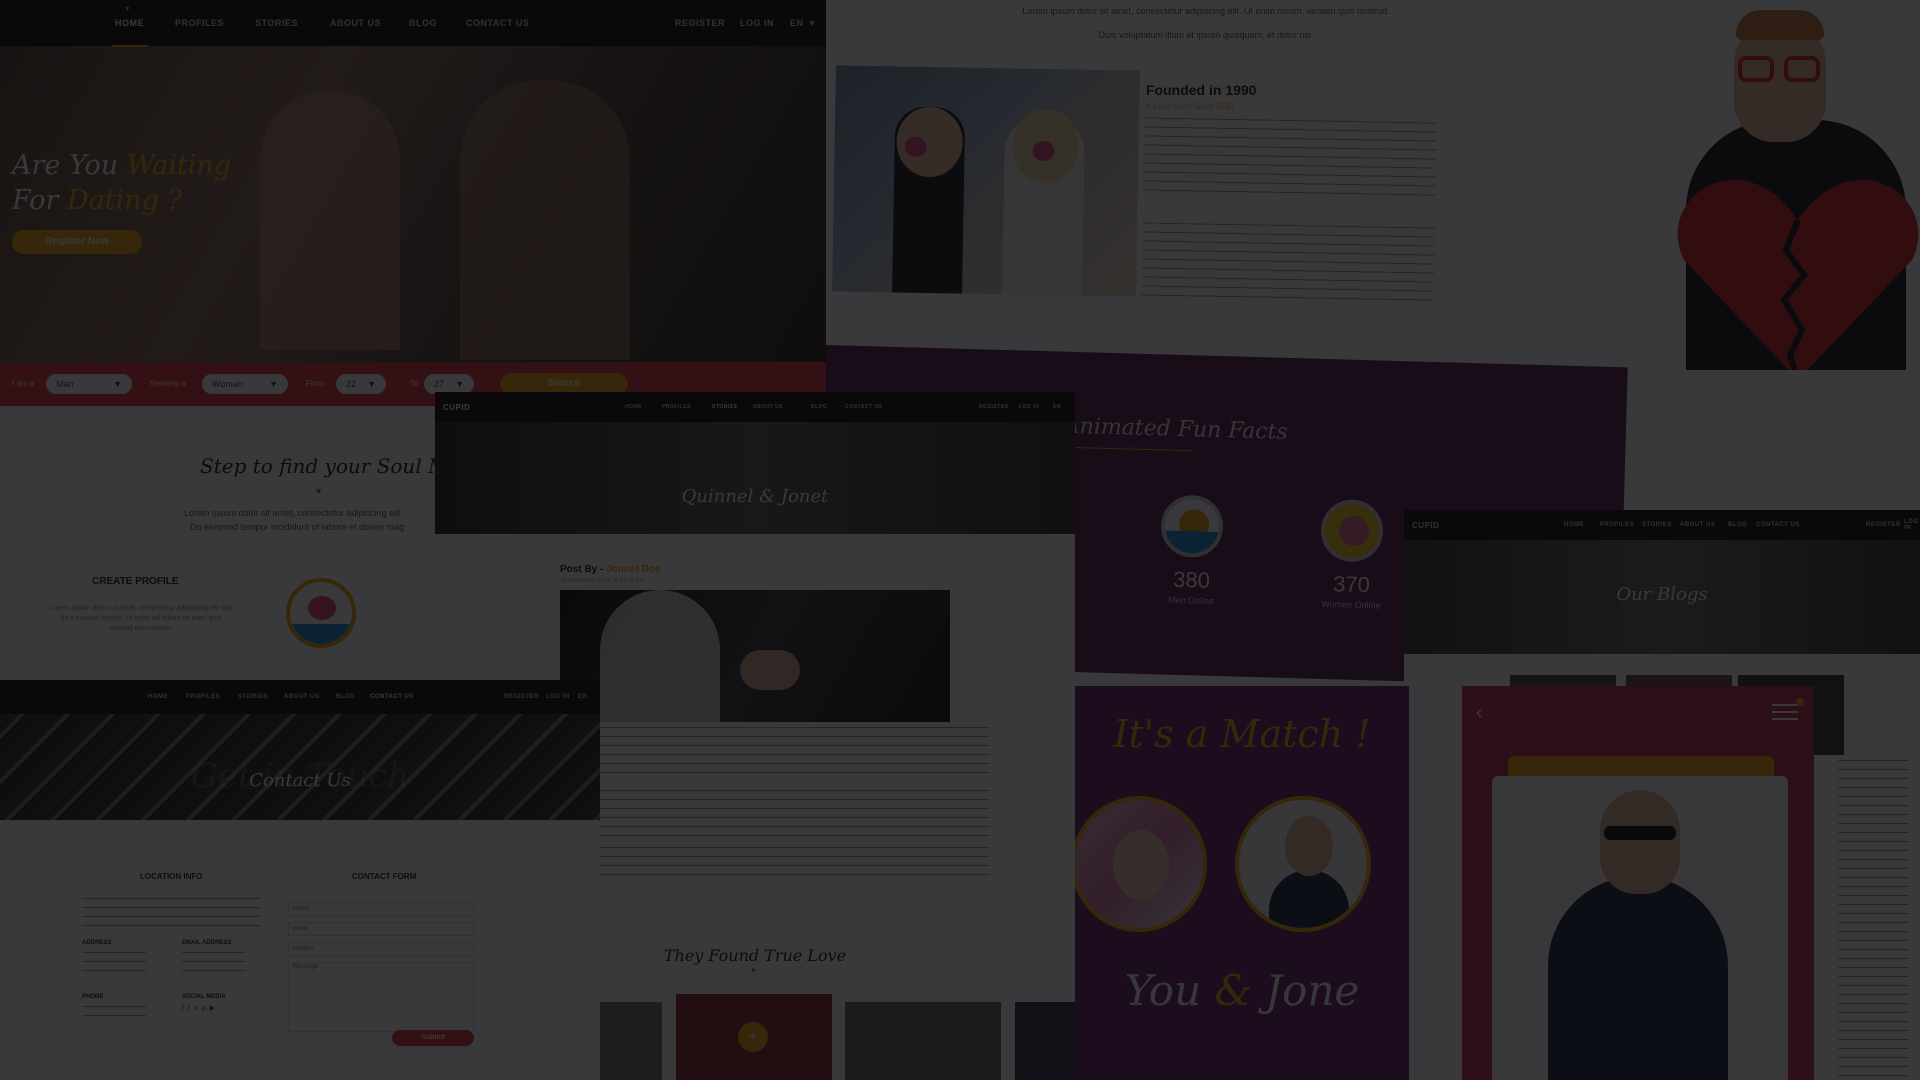 Image resolution: width=1920 pixels, height=1080 pixels. Describe the element at coordinates (207, 943) in the screenshot. I see `email-heading: EMAIL ADDRESS` at that location.